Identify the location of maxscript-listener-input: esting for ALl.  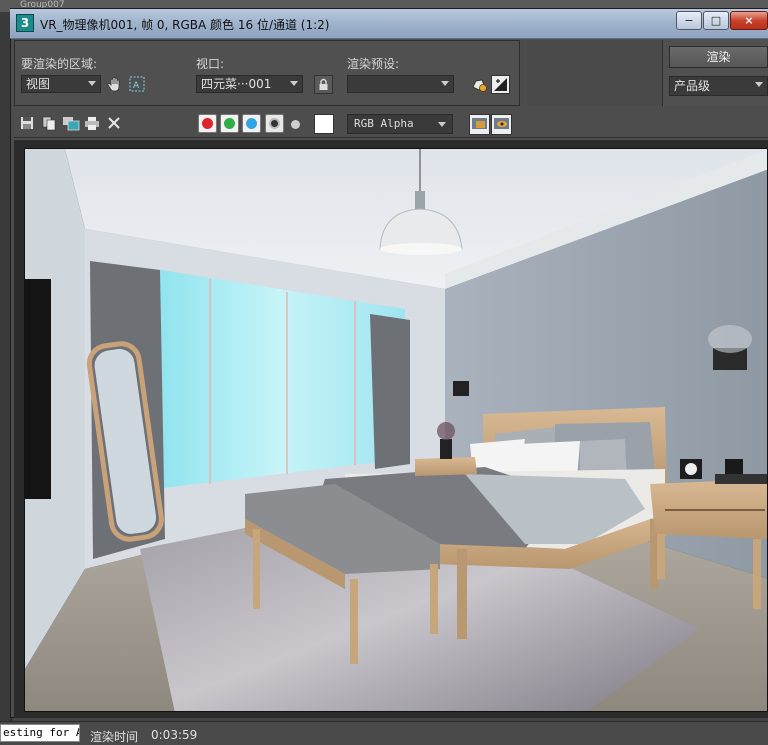
(40, 733).